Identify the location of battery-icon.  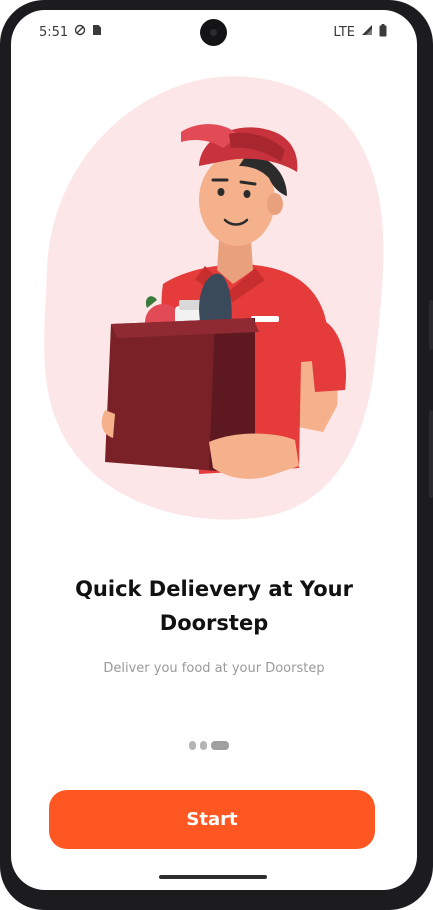
(383, 32).